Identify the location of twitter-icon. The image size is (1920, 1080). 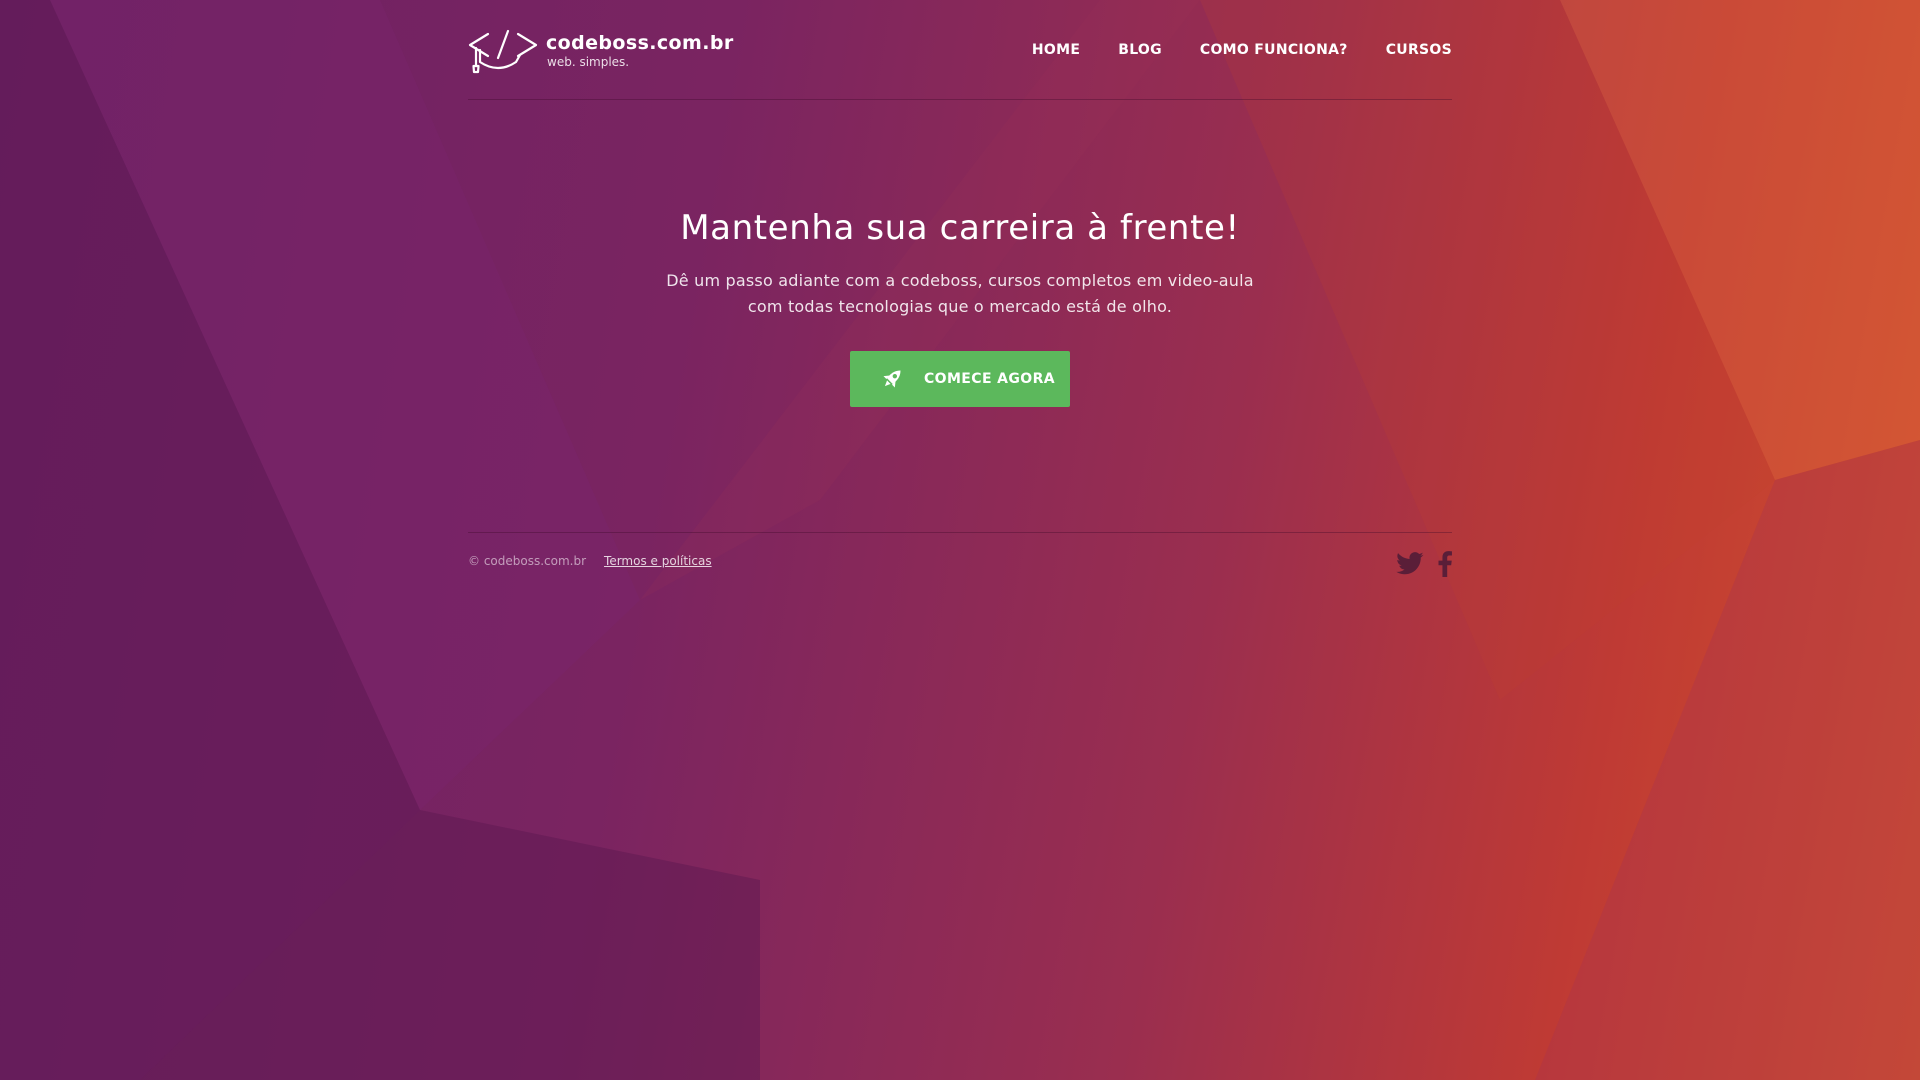
(1410, 563).